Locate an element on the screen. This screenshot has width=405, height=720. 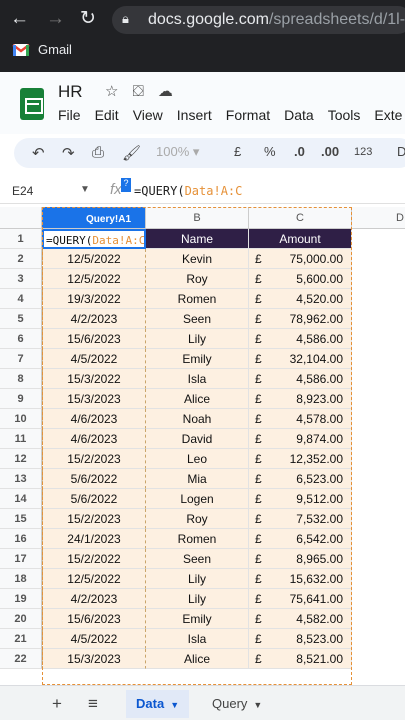
row-header: 17 is located at coordinates (21, 559).